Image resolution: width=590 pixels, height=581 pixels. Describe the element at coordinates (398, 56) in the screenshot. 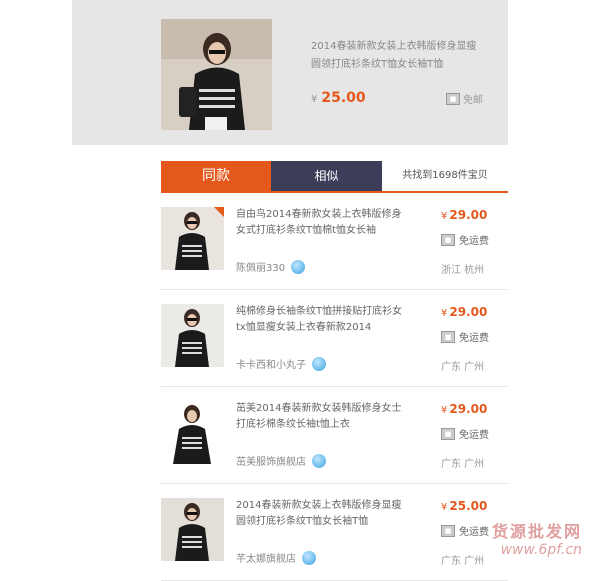

I see `product-title: 2014春装新款女装上衣韩版修身显瘦圆领打底衫条纹T恤女长袖T恤` at that location.